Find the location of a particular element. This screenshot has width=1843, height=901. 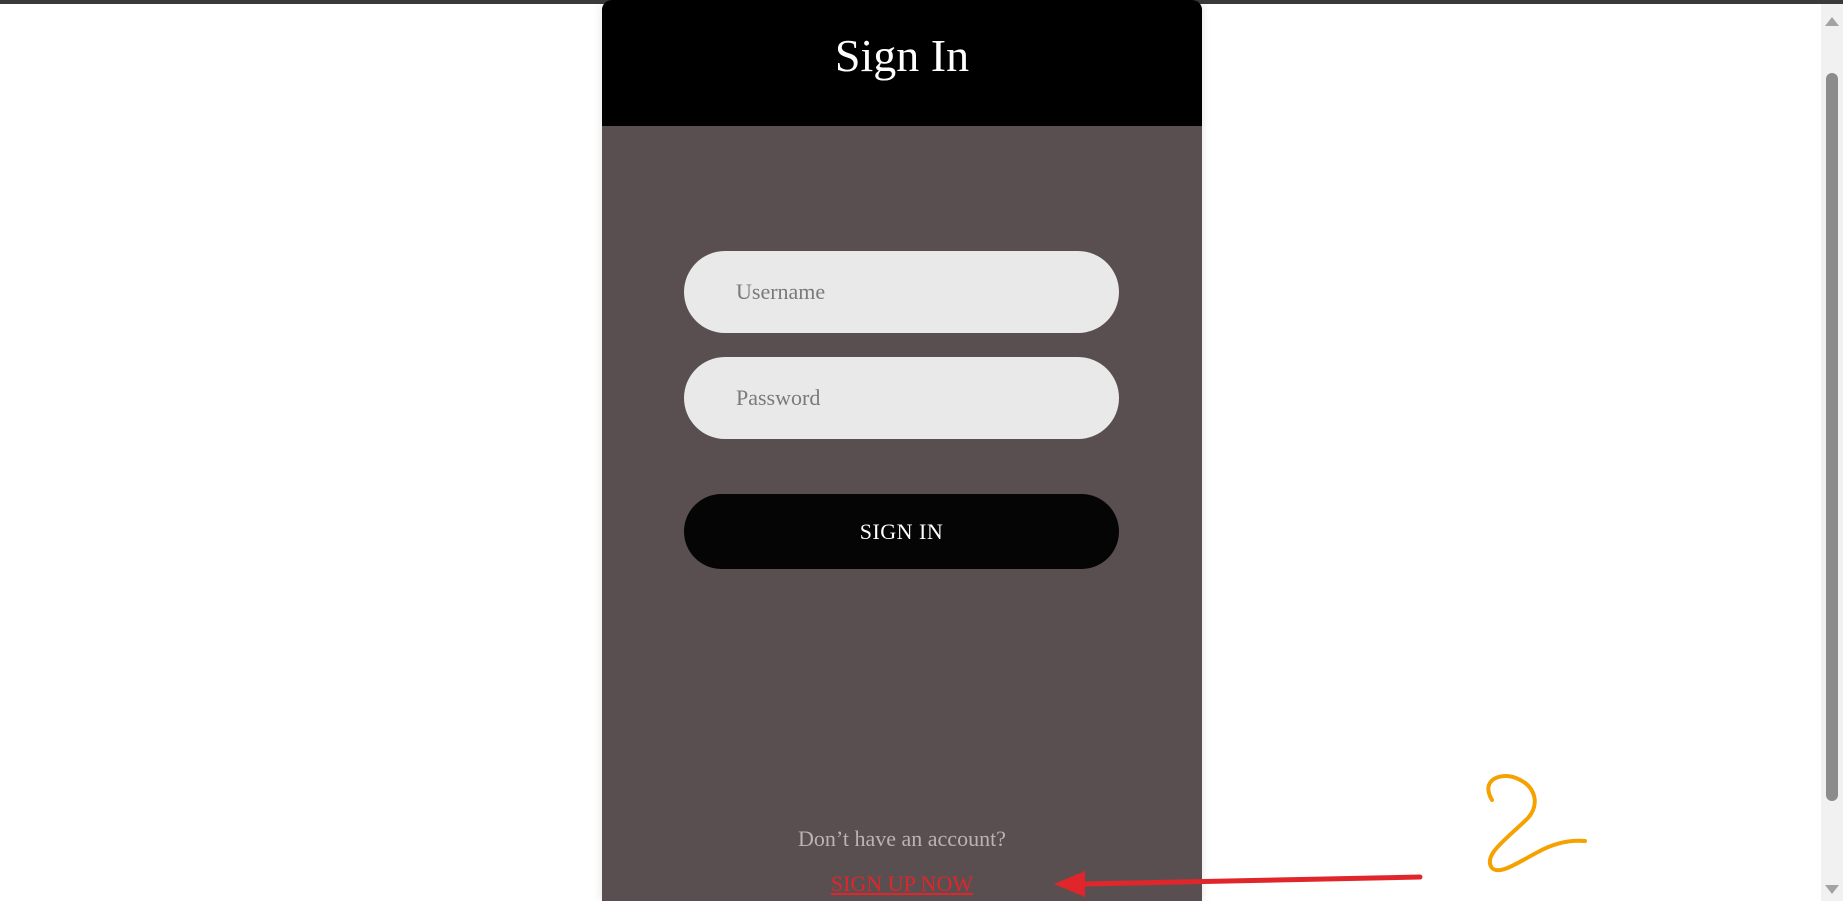

password-input is located at coordinates (901, 398).